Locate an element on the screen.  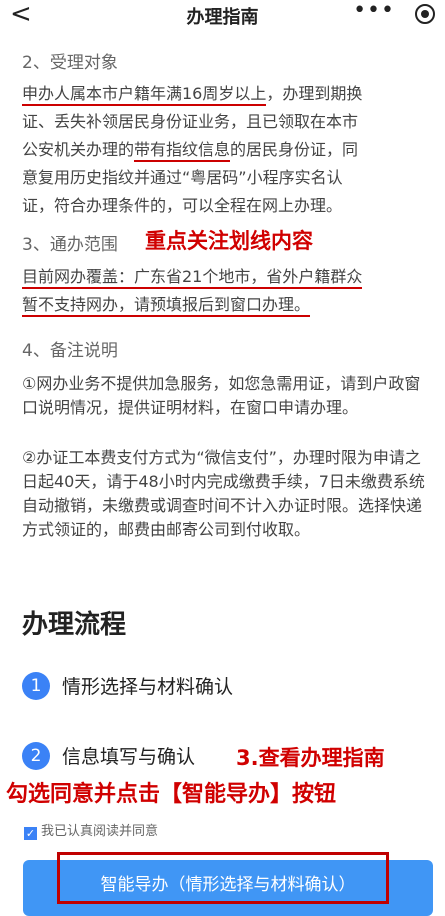
section-scope-title: 3、通办范围 is located at coordinates (70, 245).